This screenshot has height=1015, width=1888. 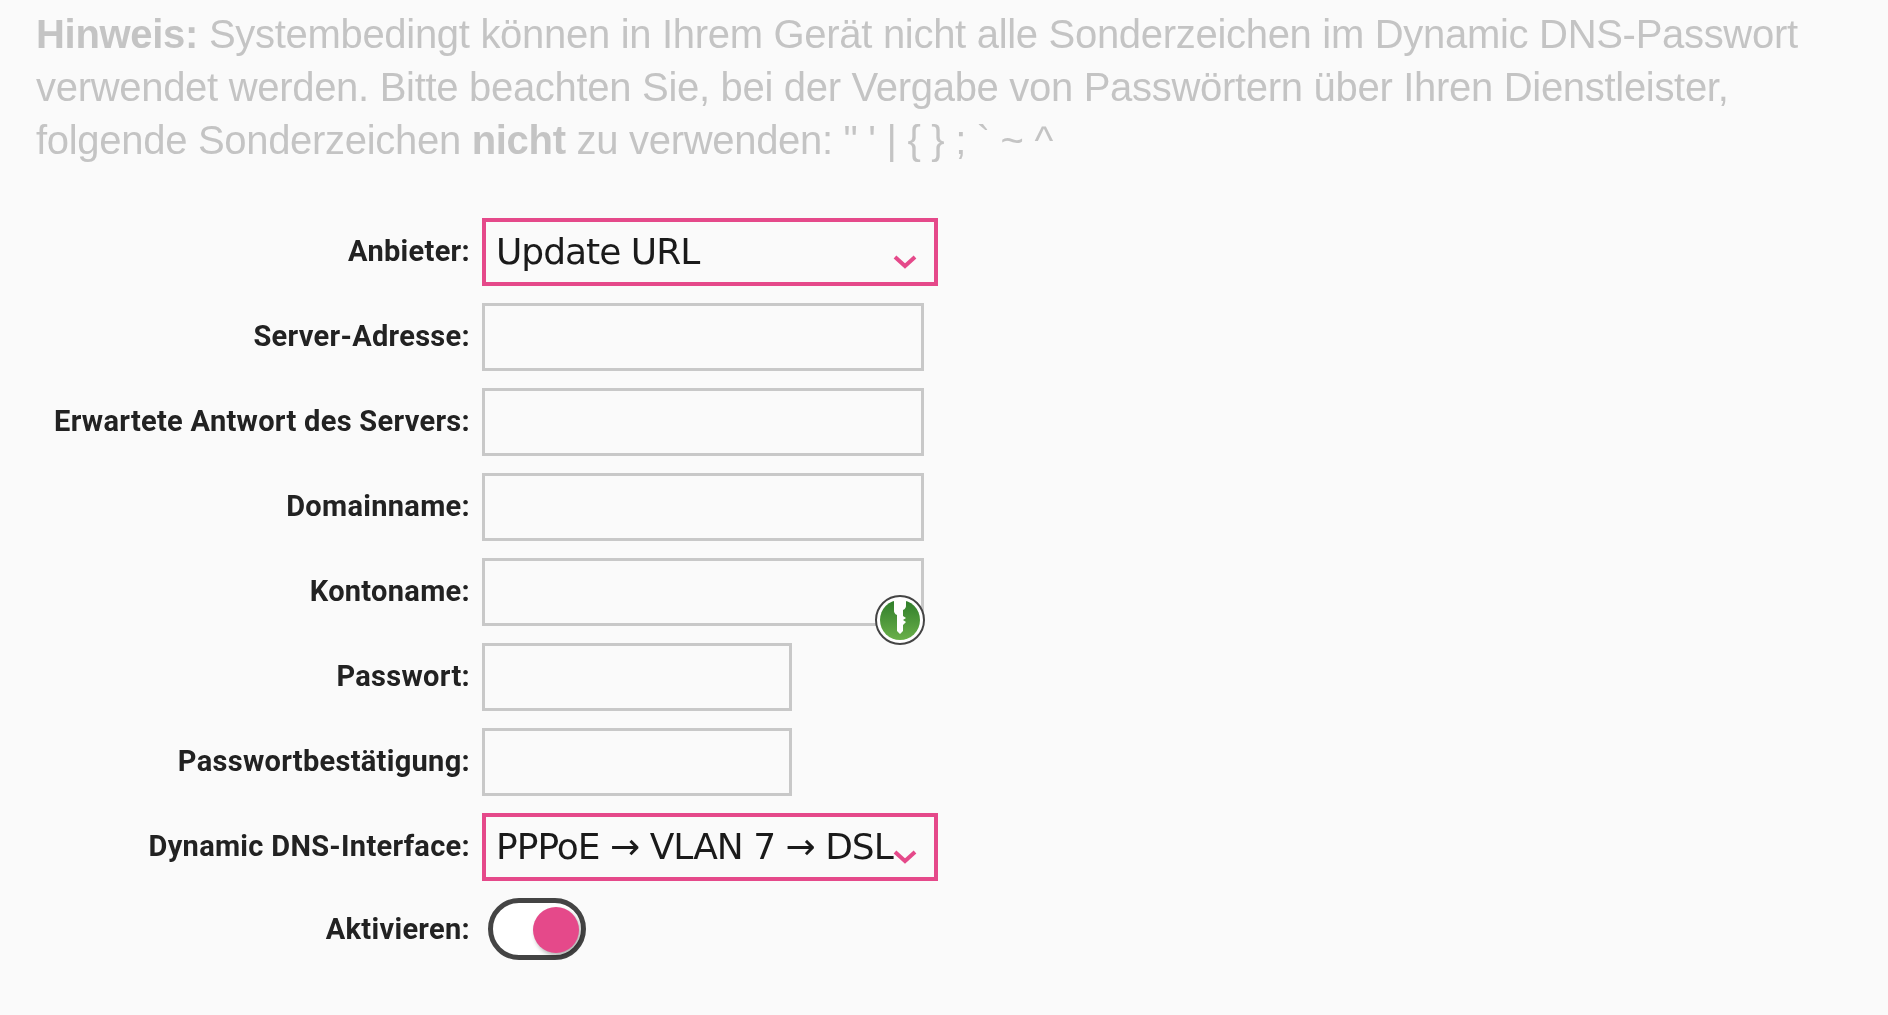 What do you see at coordinates (361, 337) in the screenshot?
I see `field-label: Server-Adresse:` at bounding box center [361, 337].